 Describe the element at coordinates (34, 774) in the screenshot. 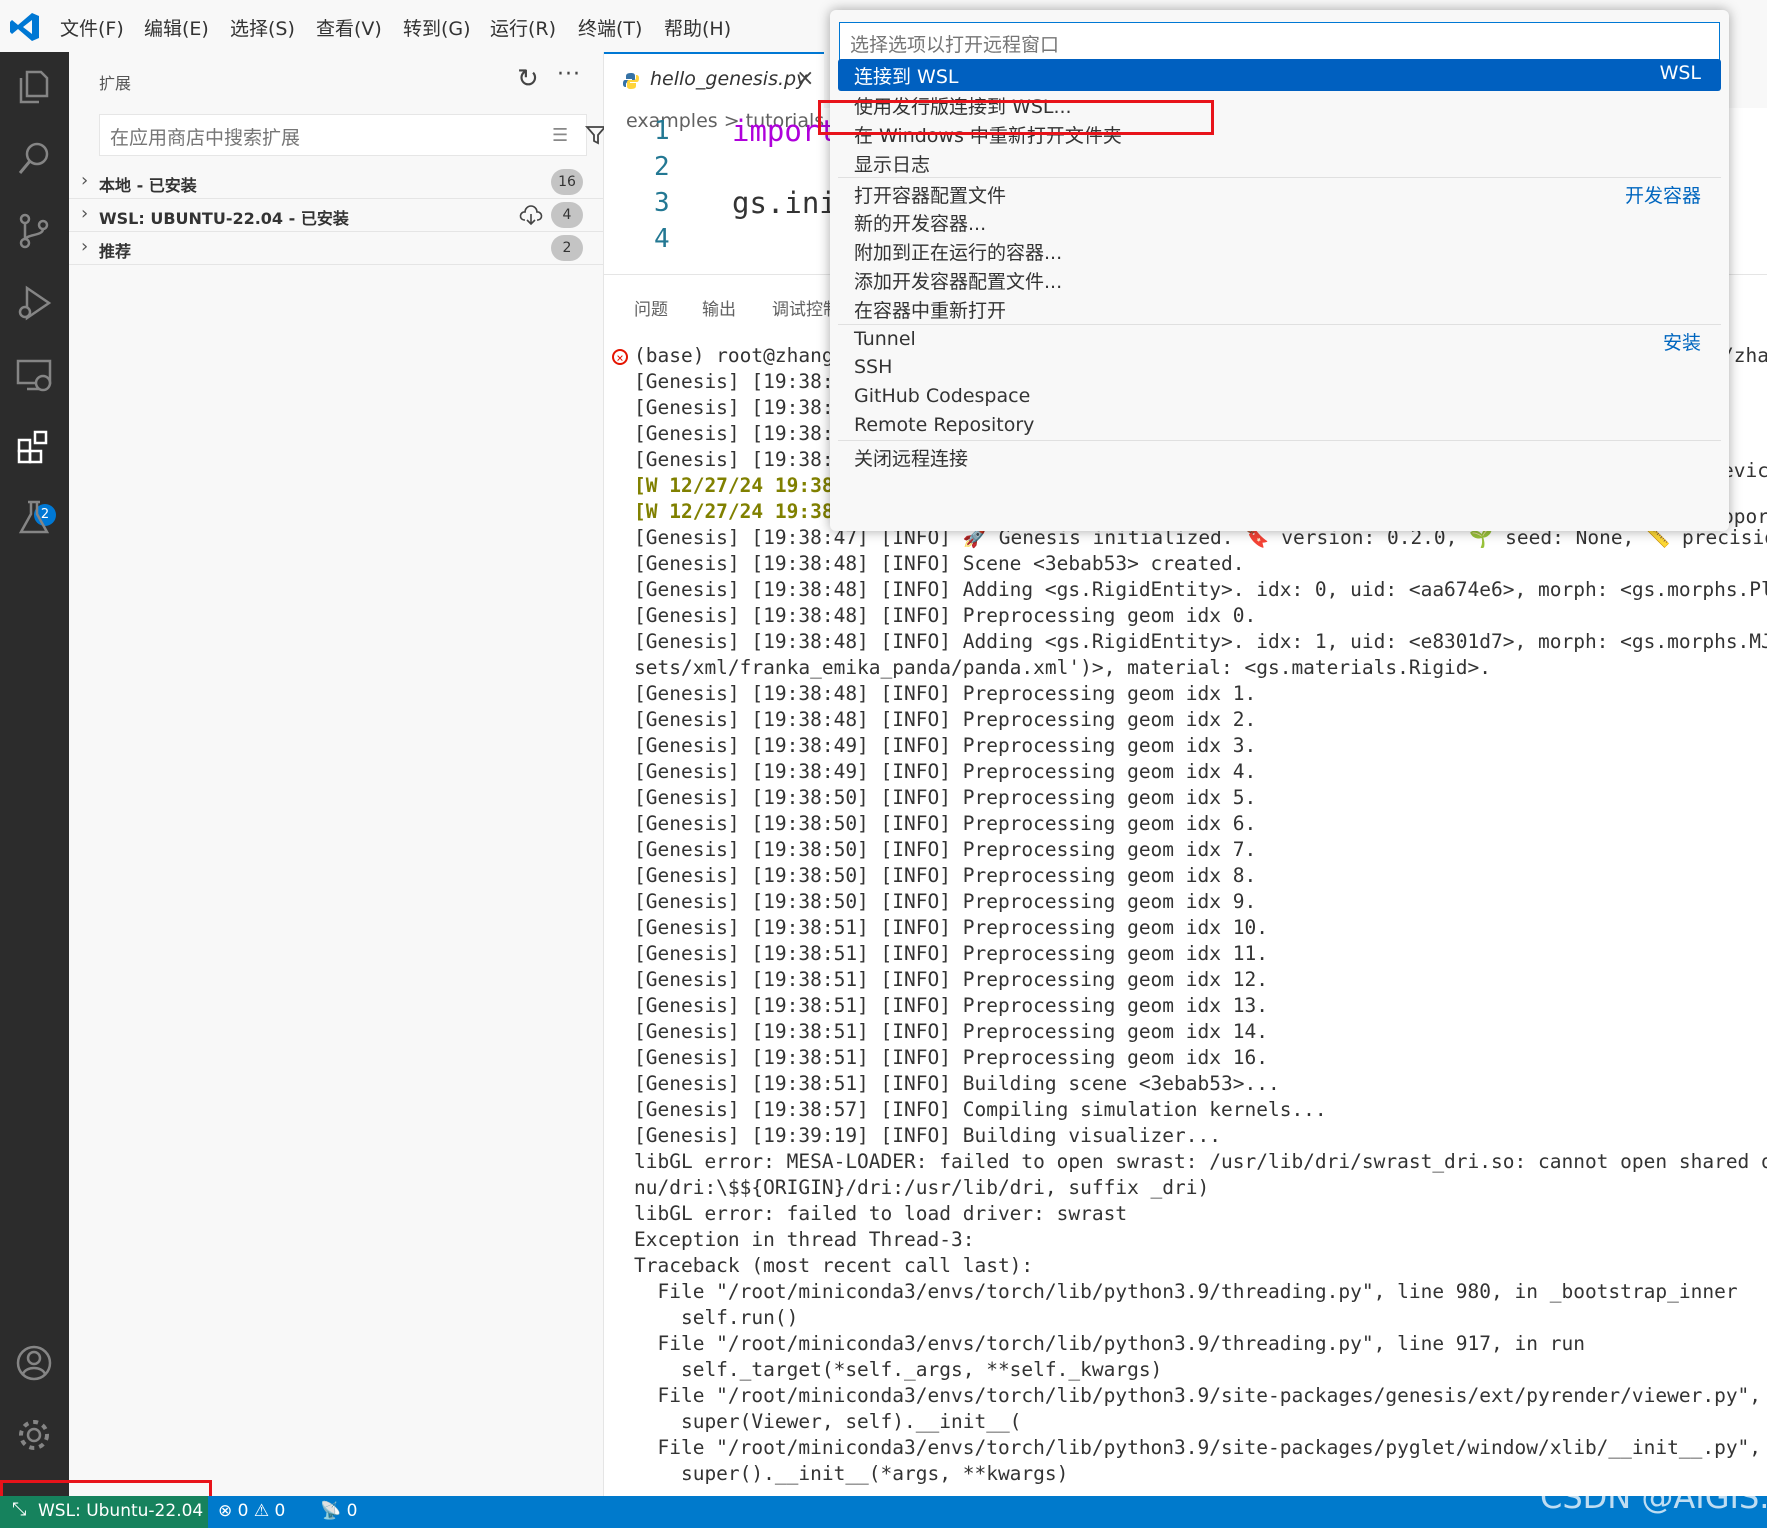

I see `activity-bar: 2` at that location.